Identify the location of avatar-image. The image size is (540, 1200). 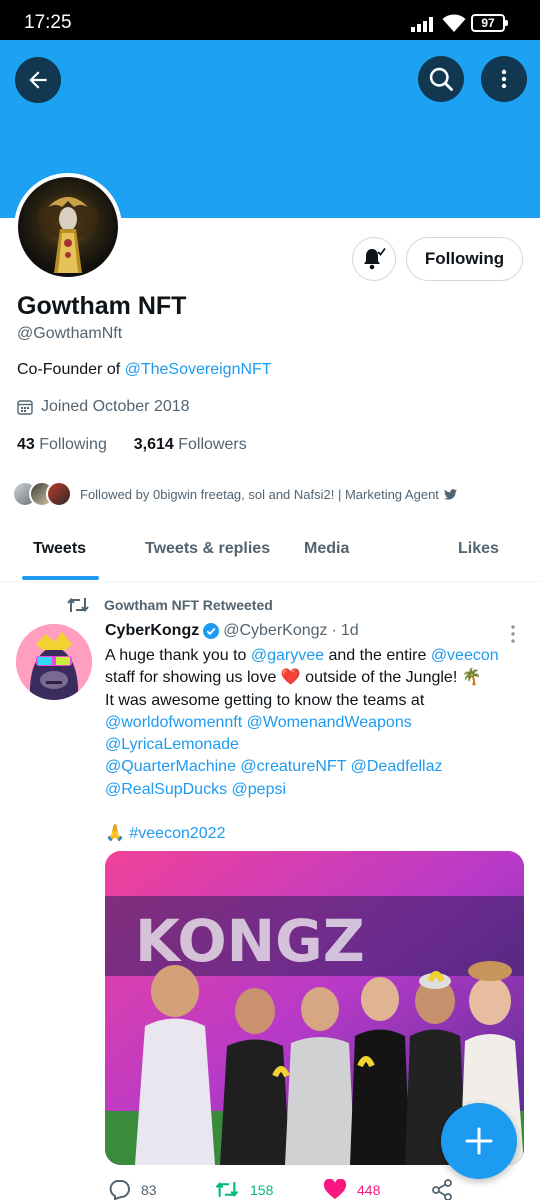
(68, 227).